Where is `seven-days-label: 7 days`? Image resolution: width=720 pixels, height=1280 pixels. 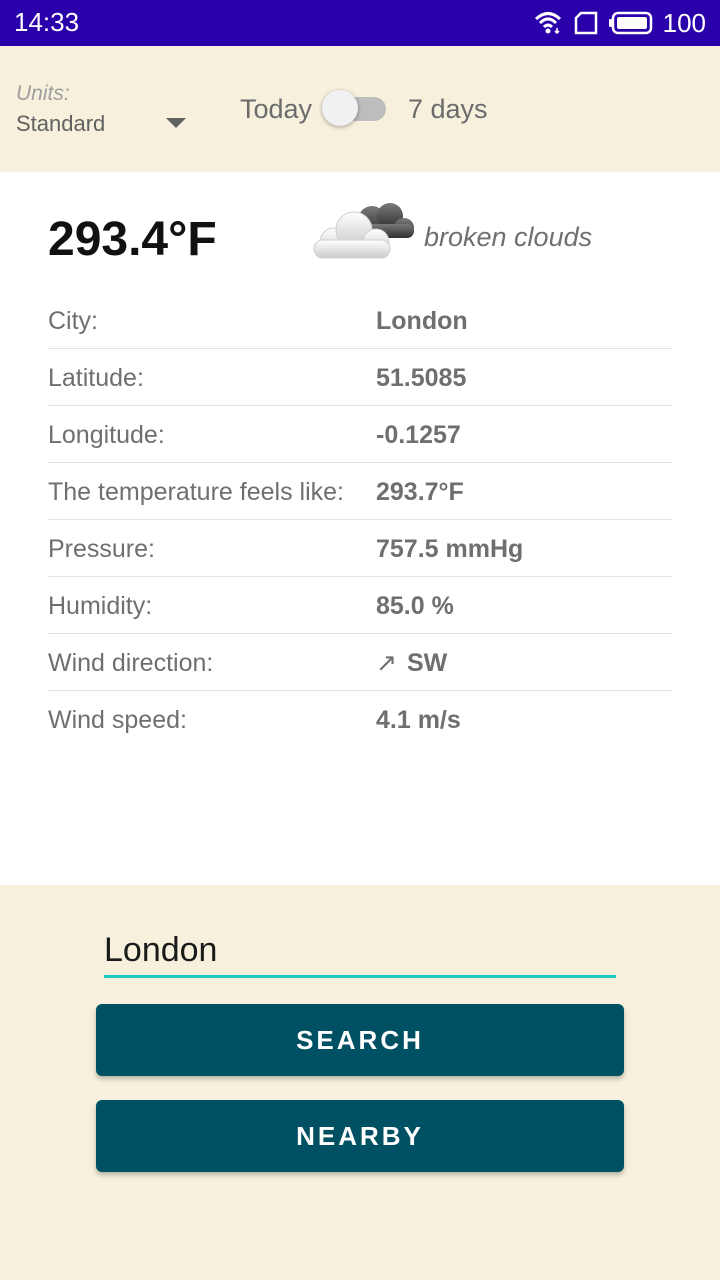
seven-days-label: 7 days is located at coordinates (448, 109).